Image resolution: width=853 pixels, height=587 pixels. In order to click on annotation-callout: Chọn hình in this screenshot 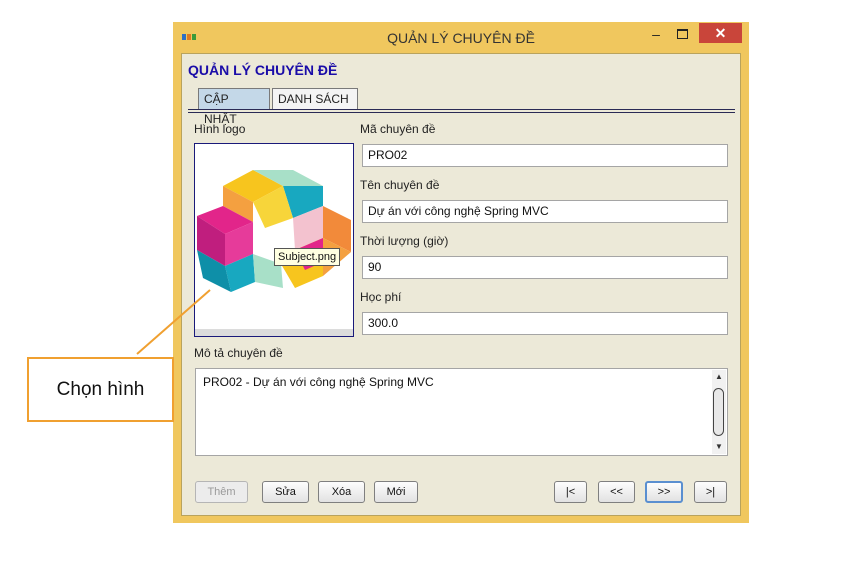, I will do `click(100, 389)`.